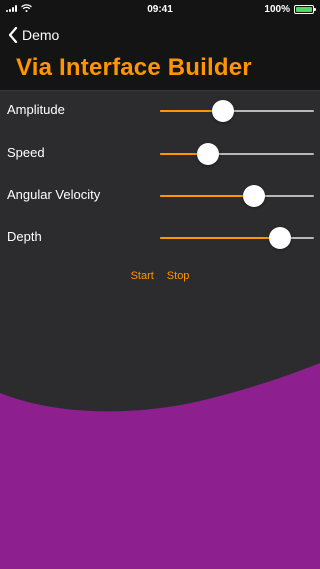  I want to click on start-button: Start, so click(142, 279).